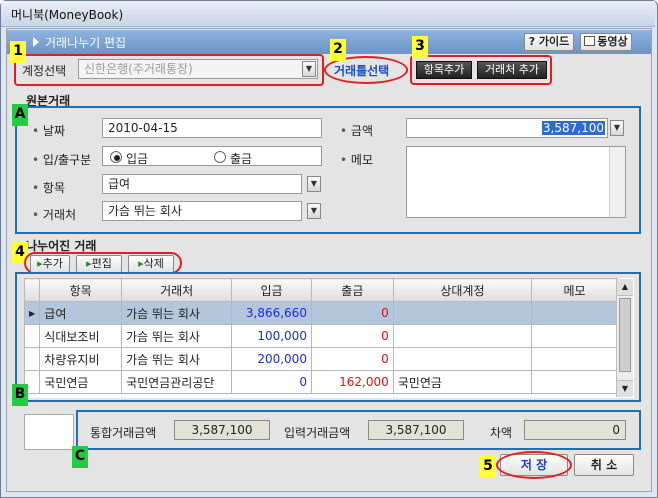 This screenshot has width=658, height=498. Describe the element at coordinates (18, 52) in the screenshot. I see `tag-1: 1` at that location.